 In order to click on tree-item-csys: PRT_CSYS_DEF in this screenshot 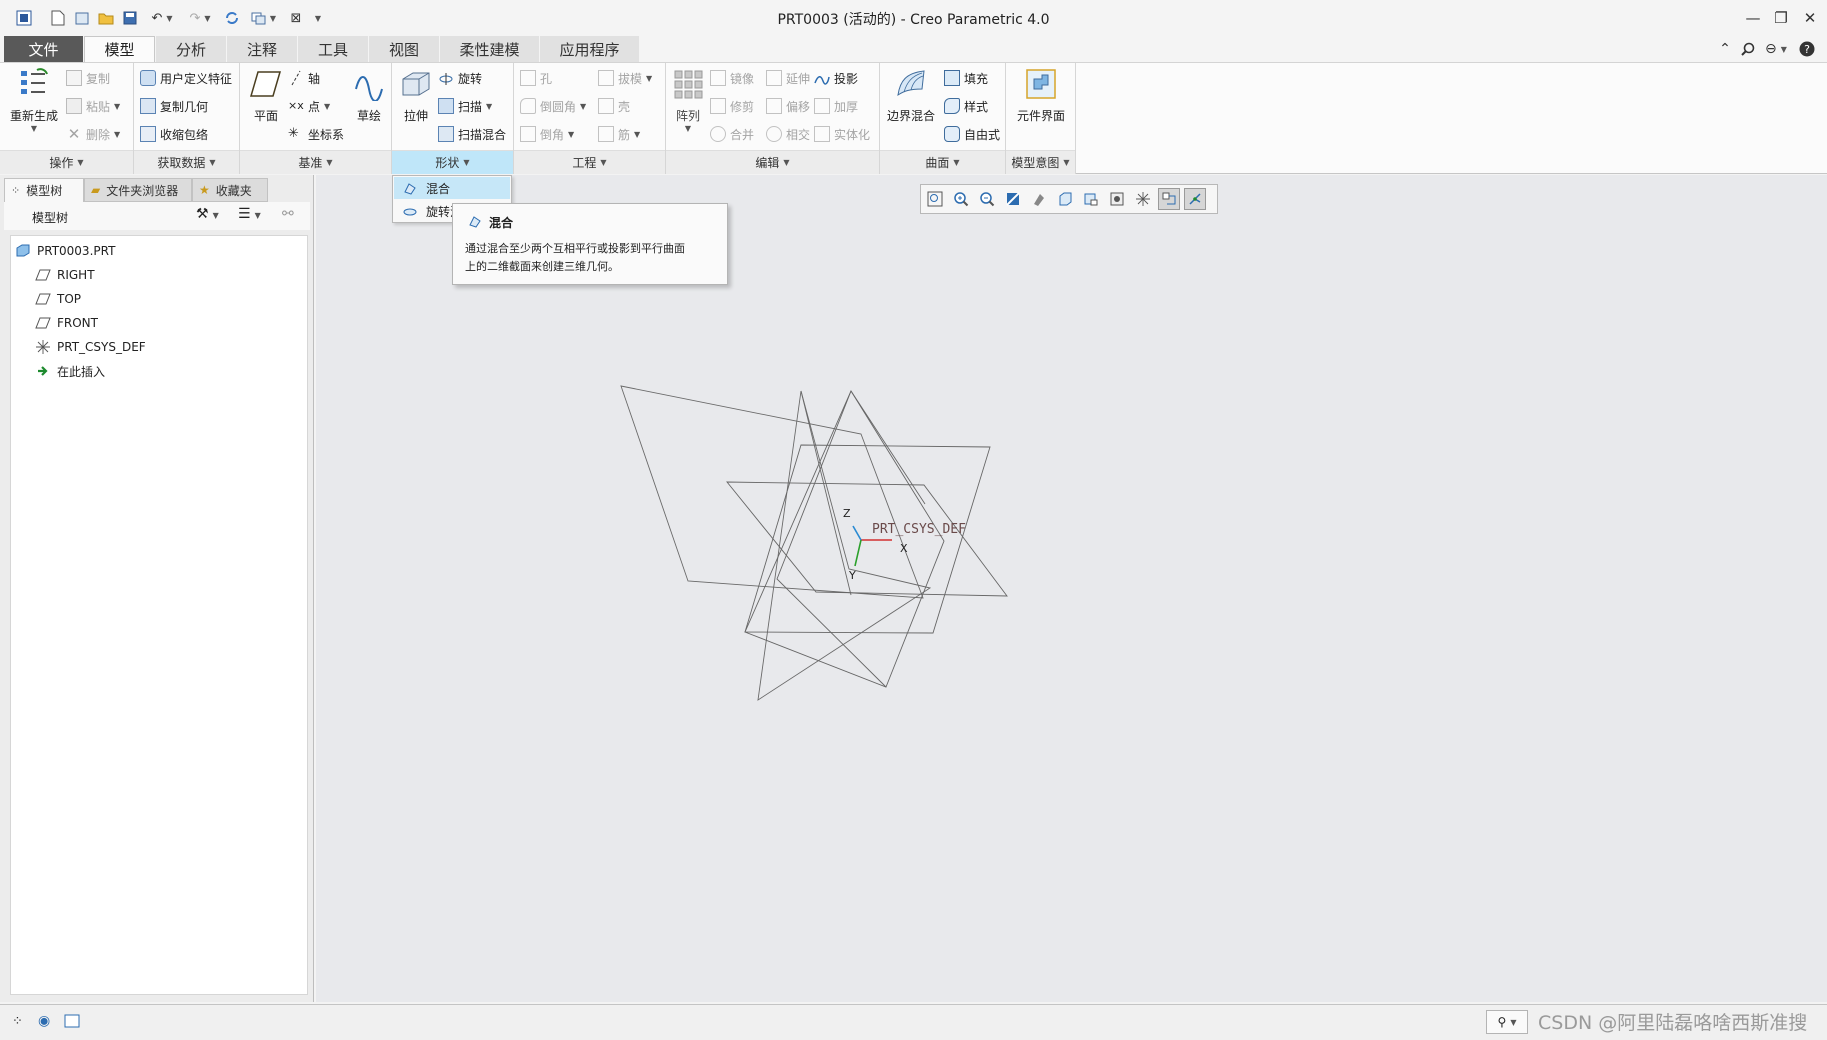, I will do `click(90, 347)`.